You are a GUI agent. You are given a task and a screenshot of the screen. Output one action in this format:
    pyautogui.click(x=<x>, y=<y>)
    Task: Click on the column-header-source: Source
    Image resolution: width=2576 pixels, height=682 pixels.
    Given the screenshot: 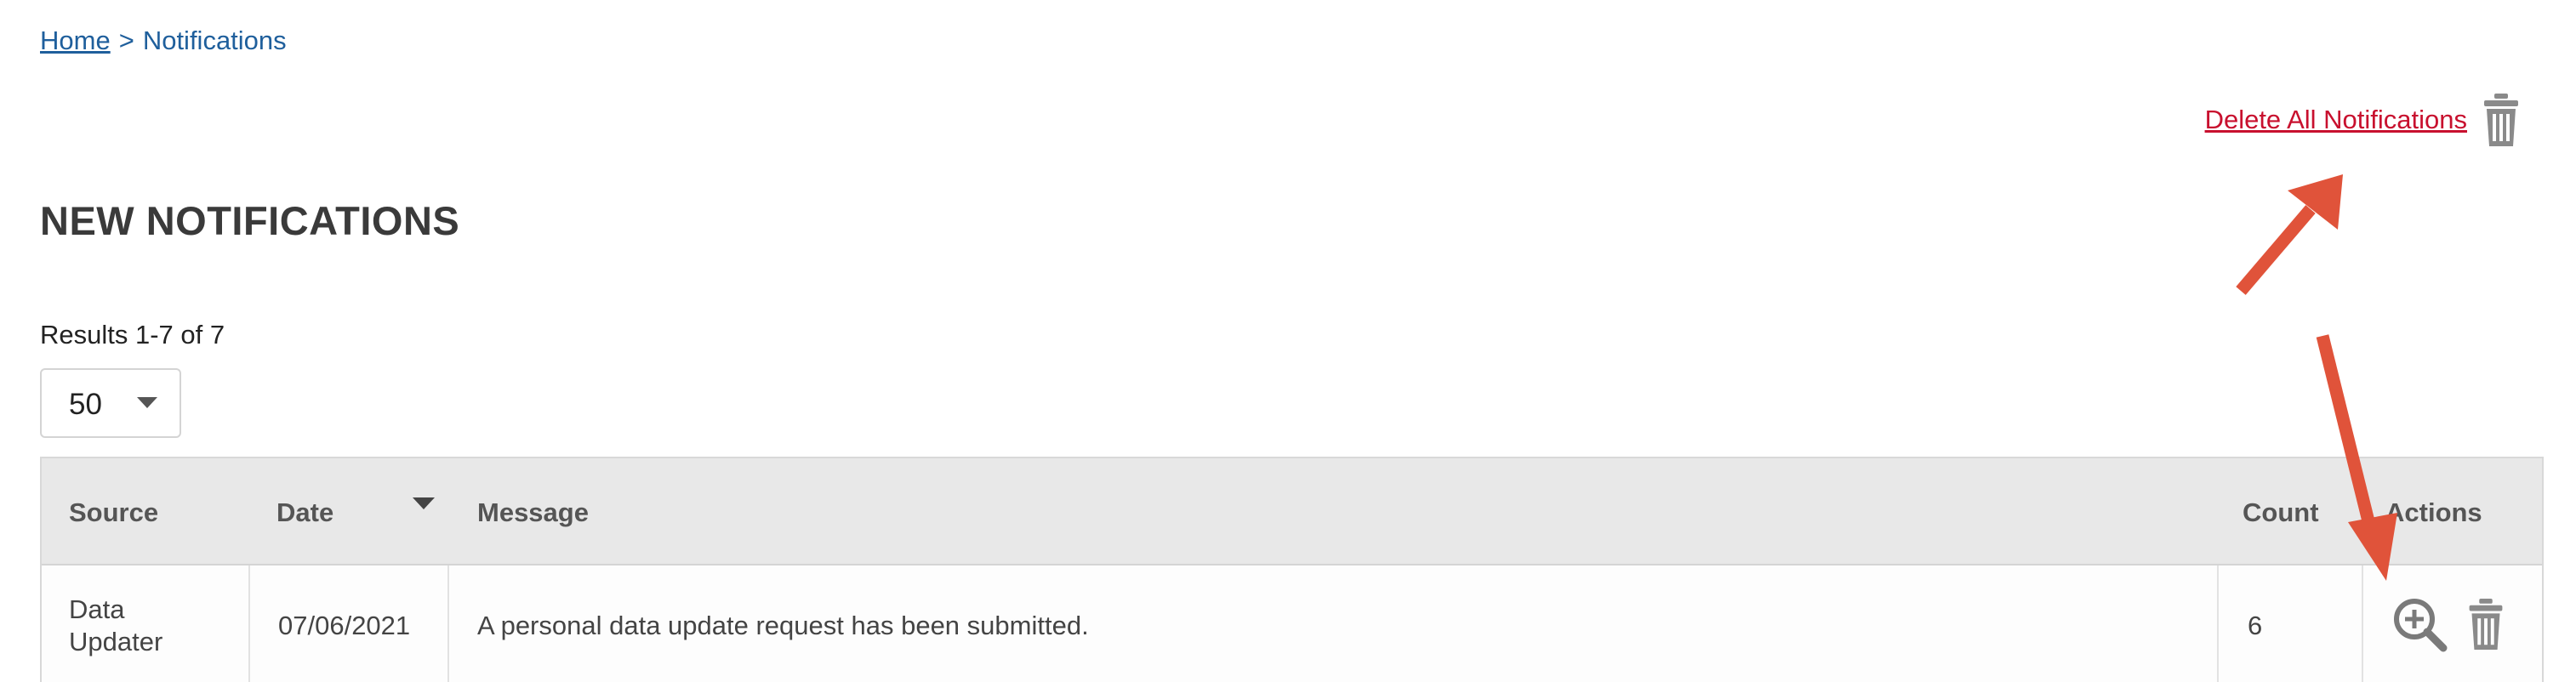 What is the action you would take?
    pyautogui.click(x=114, y=512)
    